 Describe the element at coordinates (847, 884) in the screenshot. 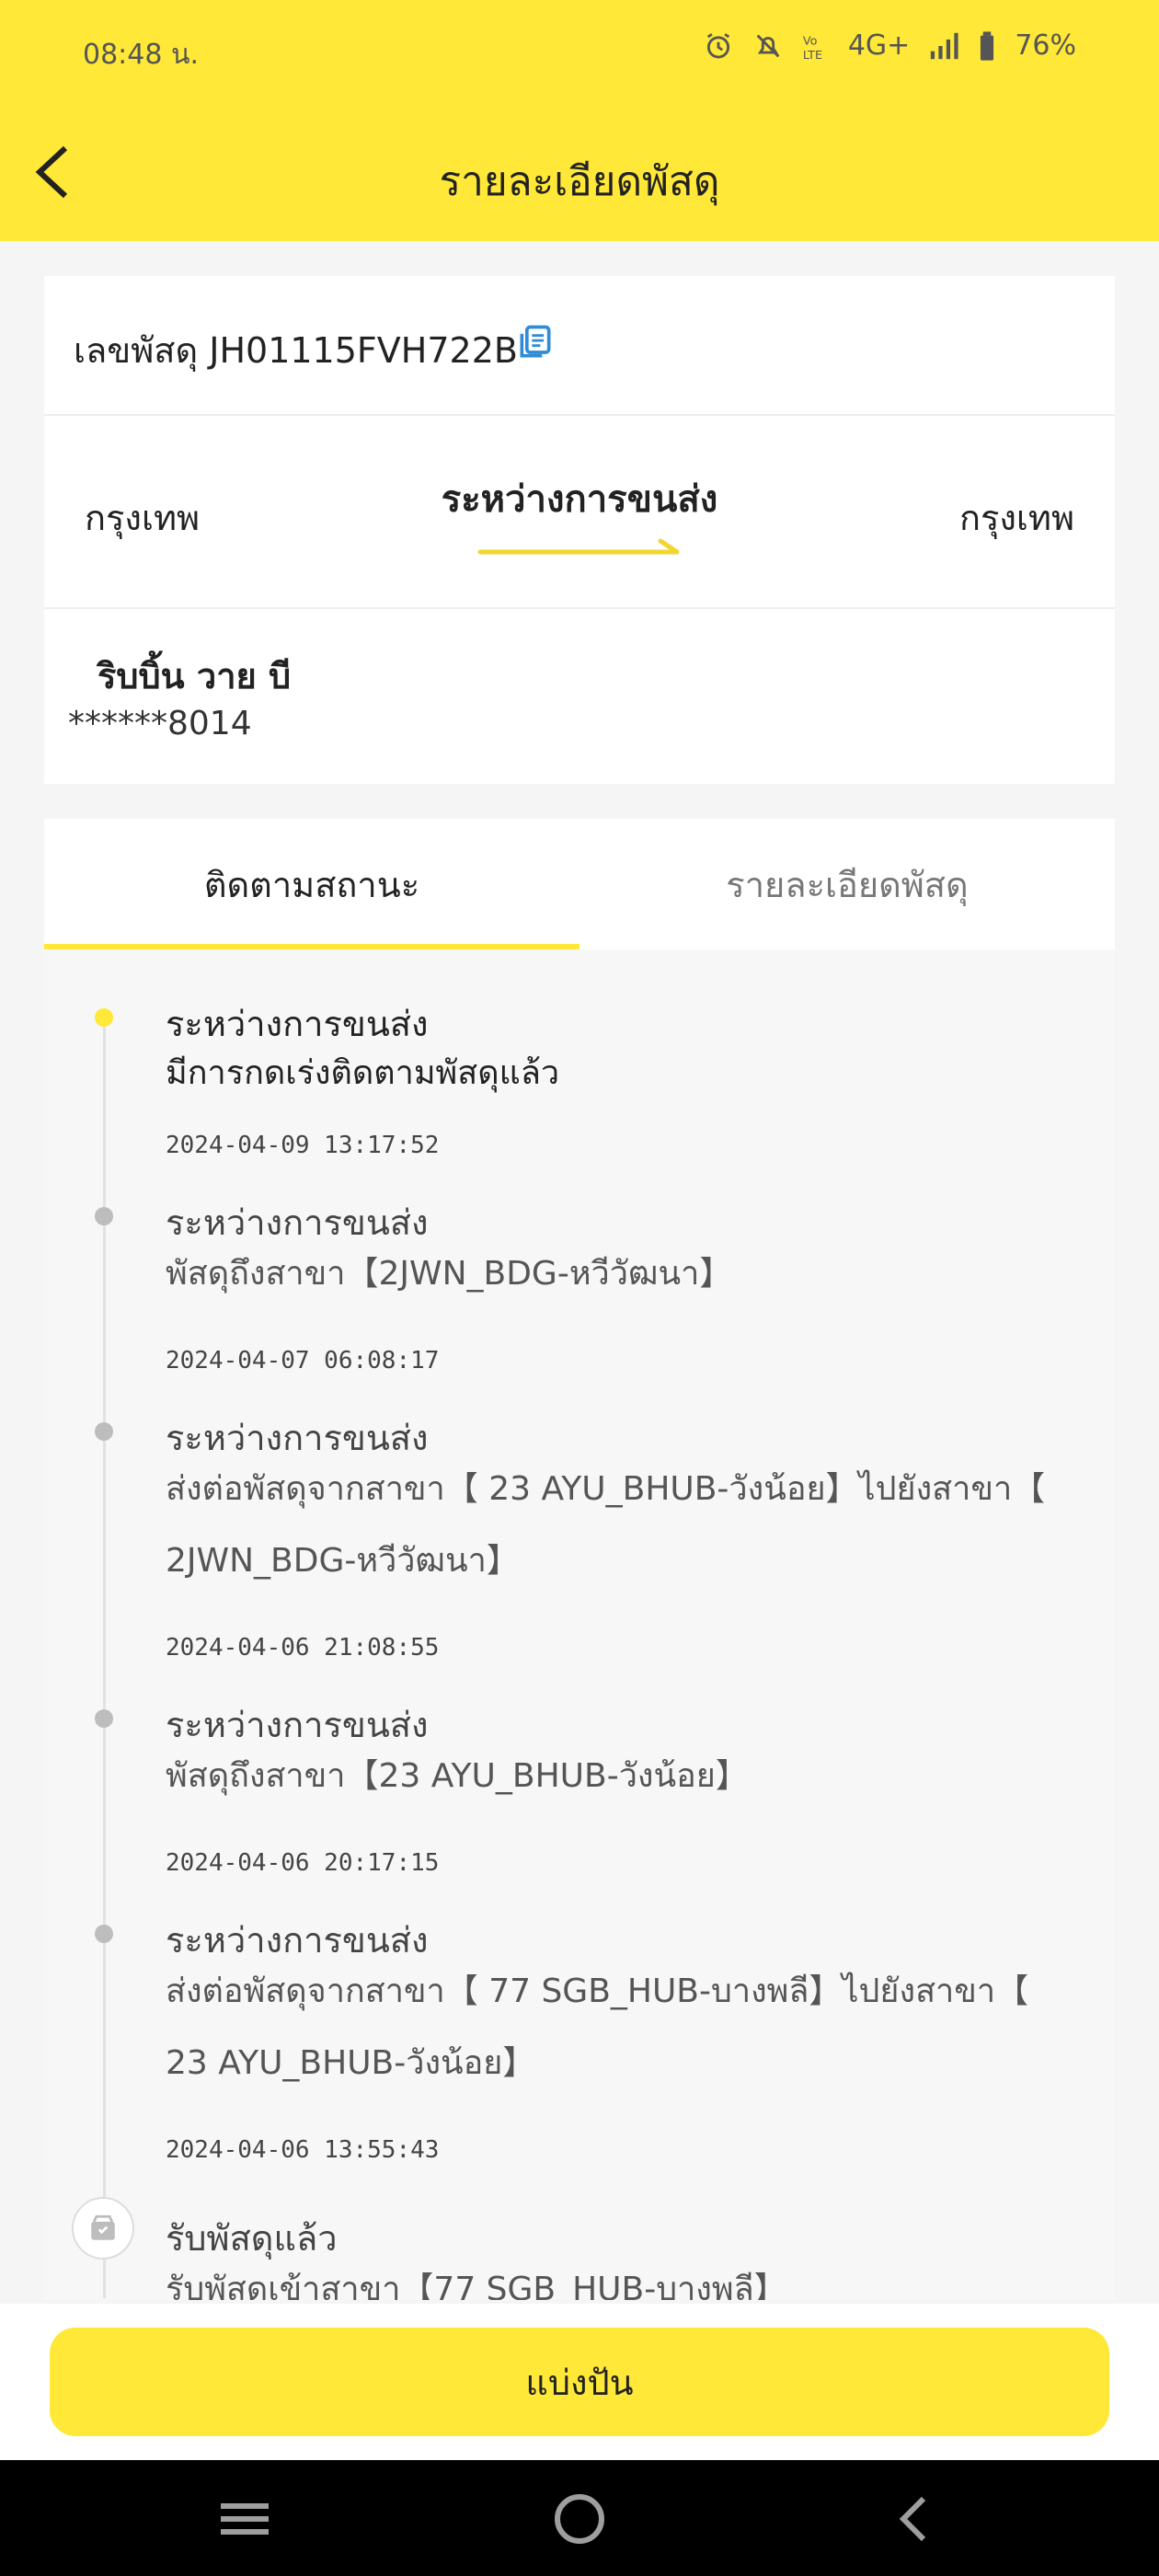

I see `tab-parcel-details: รายละเอียดพัสดุ` at that location.